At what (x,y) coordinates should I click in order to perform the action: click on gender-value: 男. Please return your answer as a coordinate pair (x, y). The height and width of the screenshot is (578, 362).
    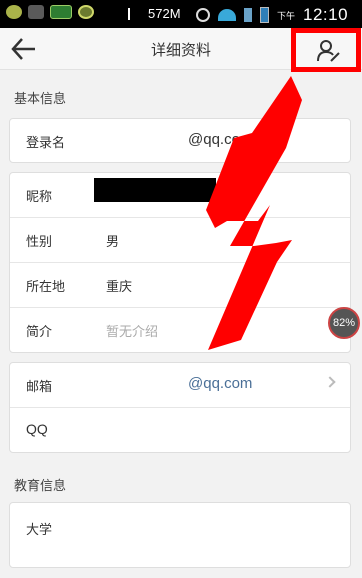
    Looking at the image, I should click on (113, 242).